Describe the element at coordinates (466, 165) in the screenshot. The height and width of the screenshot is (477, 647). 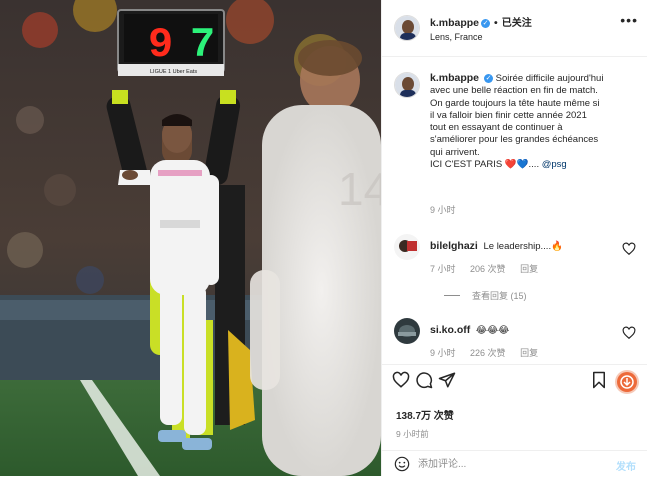
I see `caption-closing: ICI C'EST PARIS` at that location.